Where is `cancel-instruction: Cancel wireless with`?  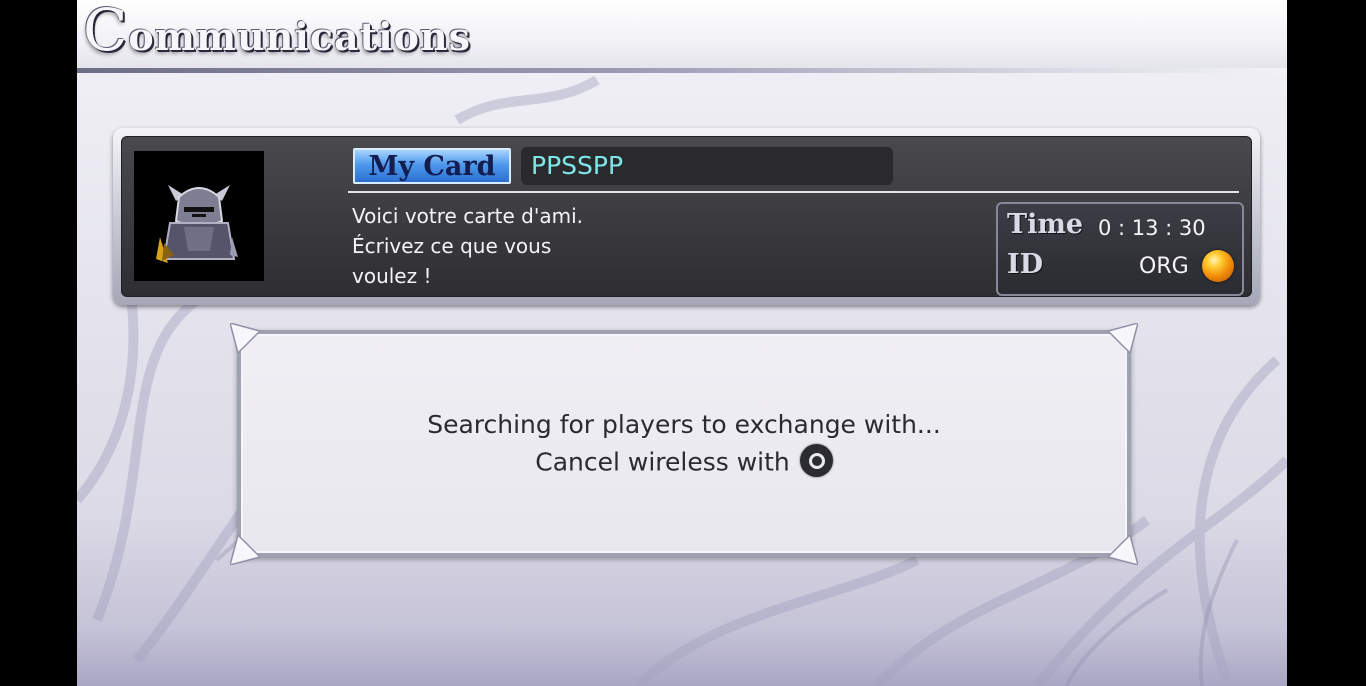 cancel-instruction: Cancel wireless with is located at coordinates (684, 462).